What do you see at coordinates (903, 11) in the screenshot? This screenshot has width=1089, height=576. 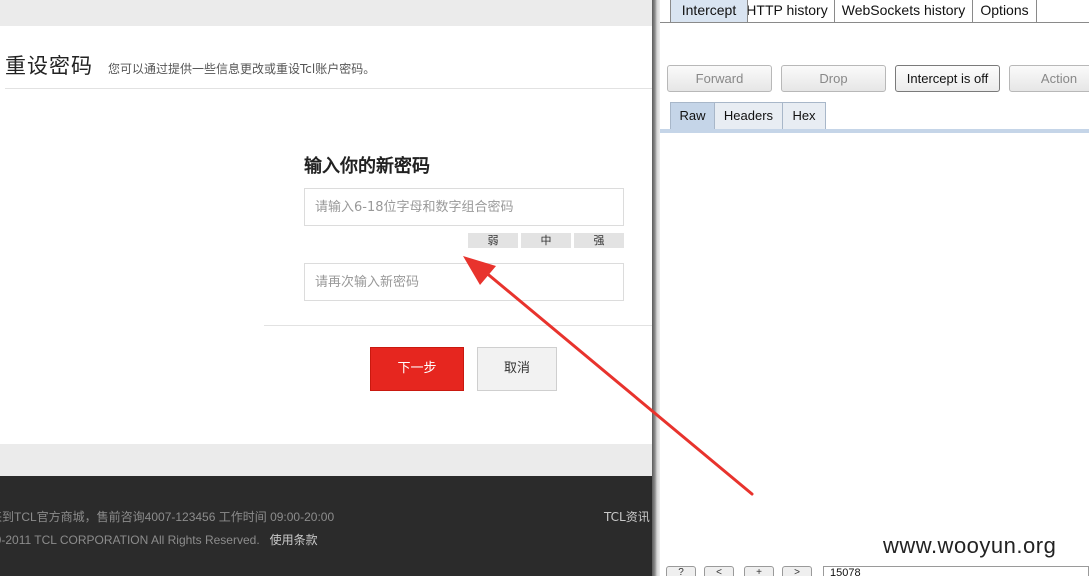 I see `tab-websockets-history: WebSockets history` at bounding box center [903, 11].